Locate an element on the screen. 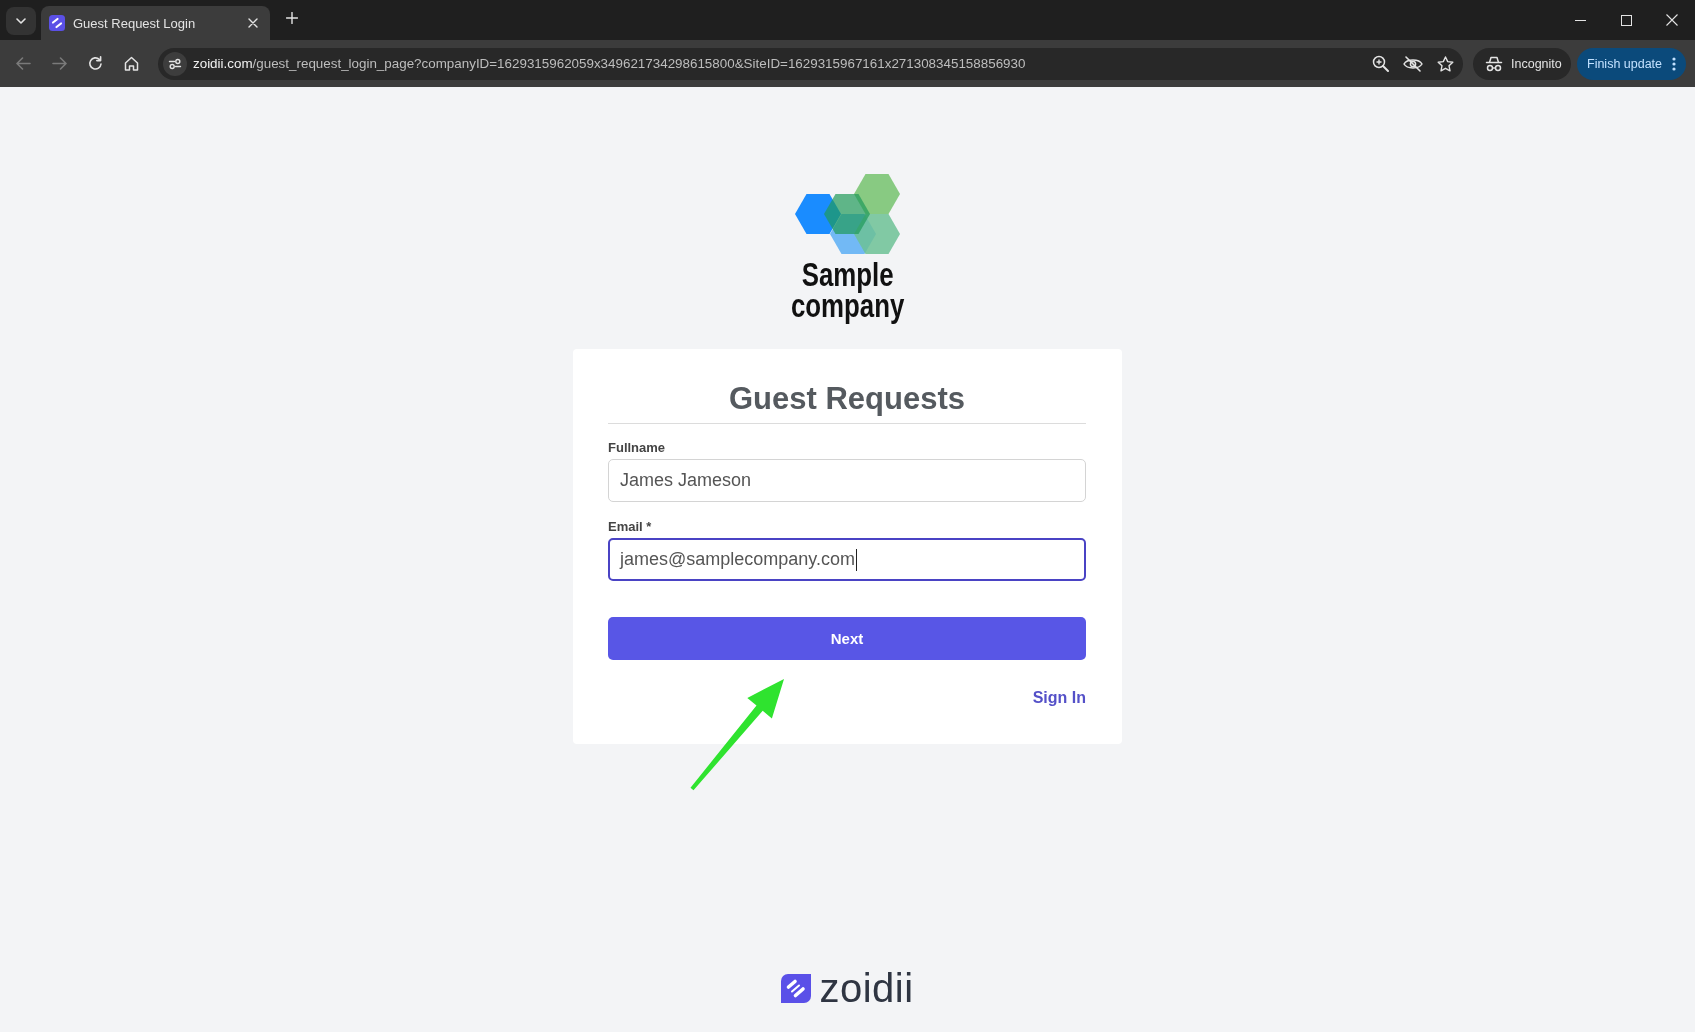  finish-update-button: Finish update is located at coordinates (1631, 63).